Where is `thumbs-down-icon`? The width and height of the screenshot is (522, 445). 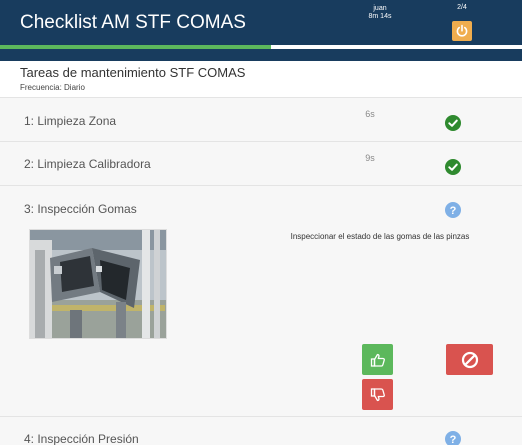
thumbs-down-icon is located at coordinates (377, 394).